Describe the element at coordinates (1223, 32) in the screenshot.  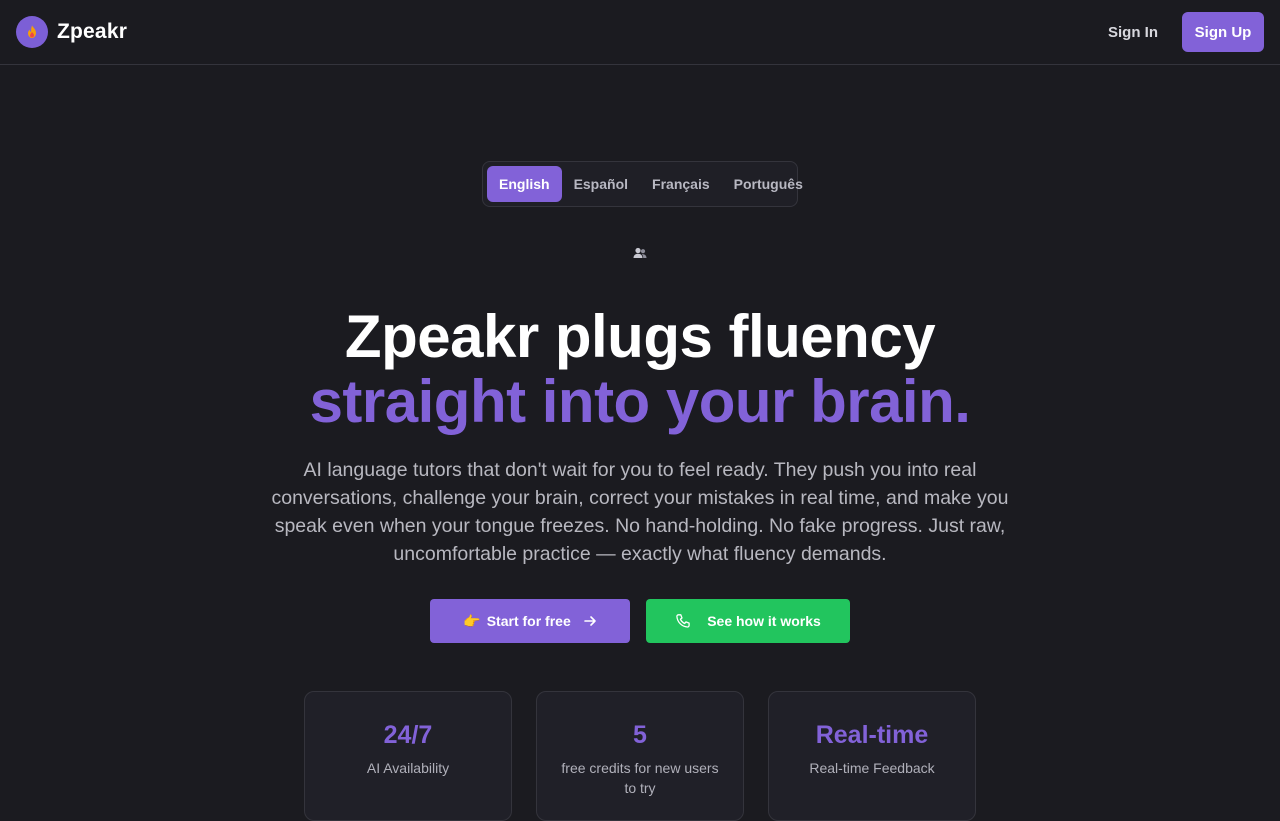
I see `sign-up-button: Sign Up` at that location.